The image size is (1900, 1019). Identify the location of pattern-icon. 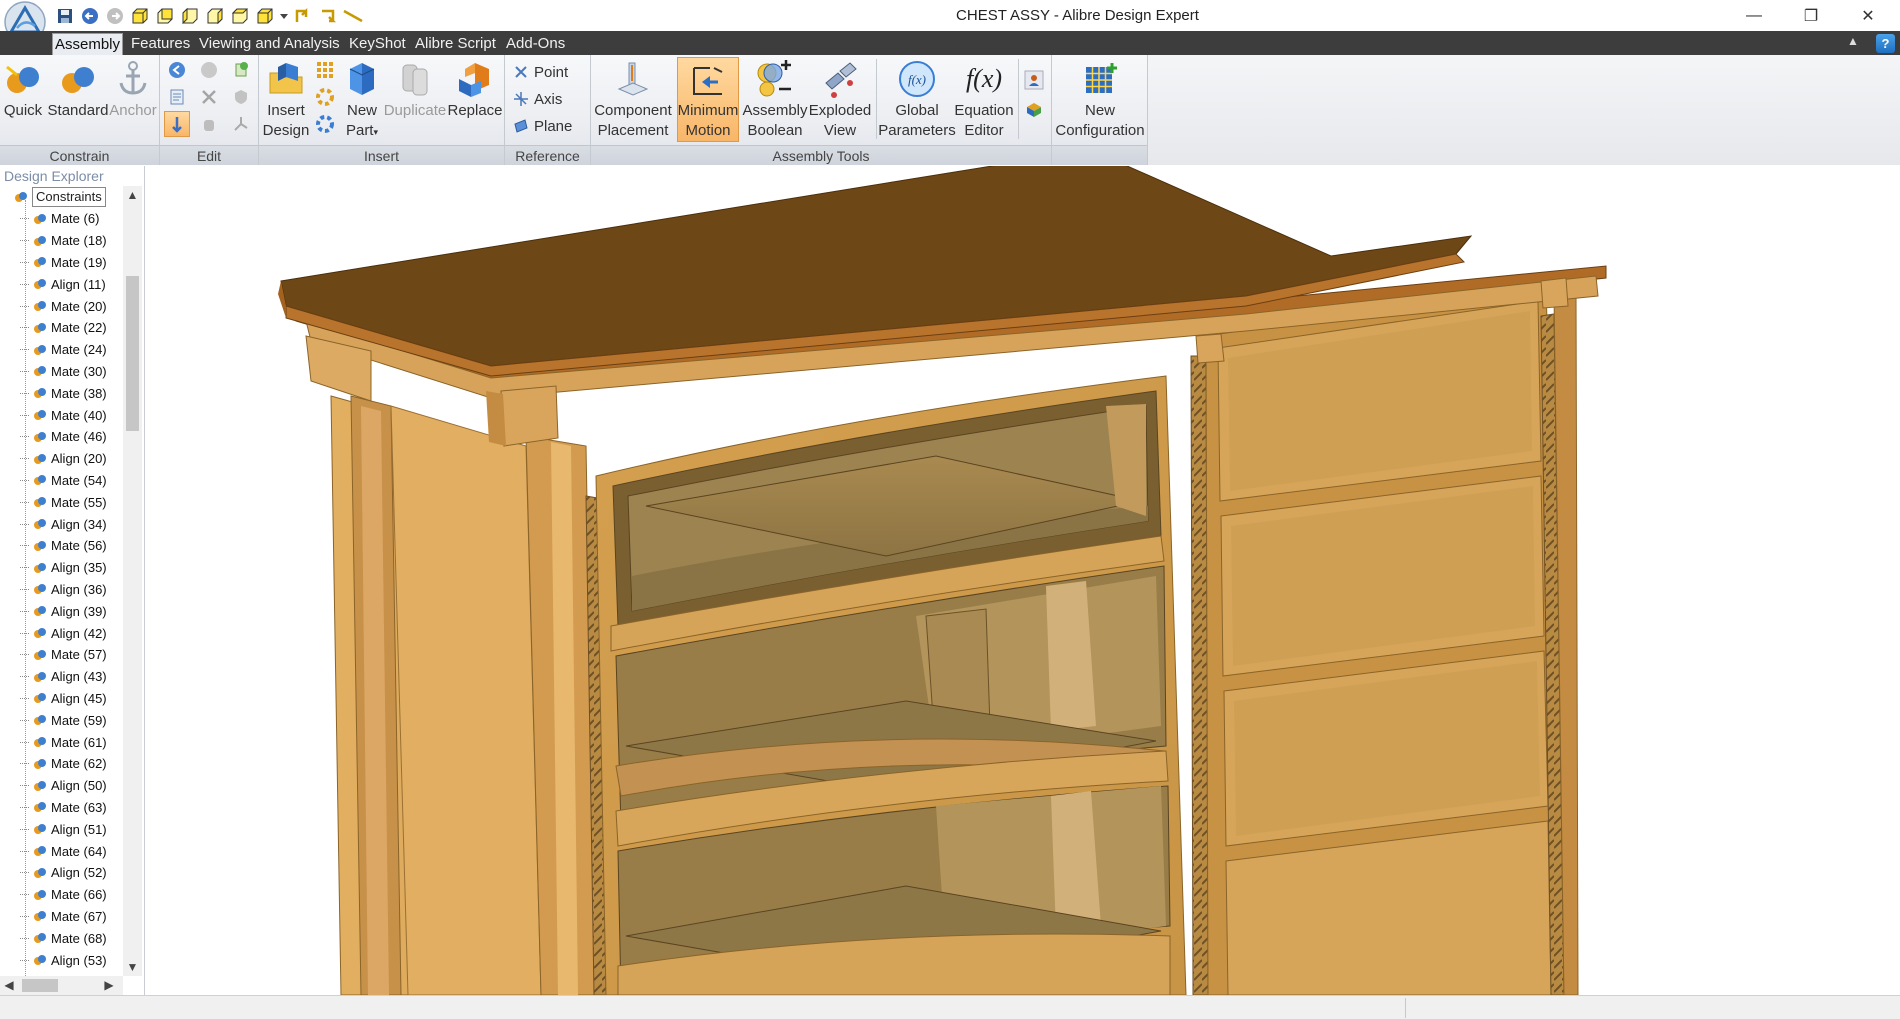
(325, 70).